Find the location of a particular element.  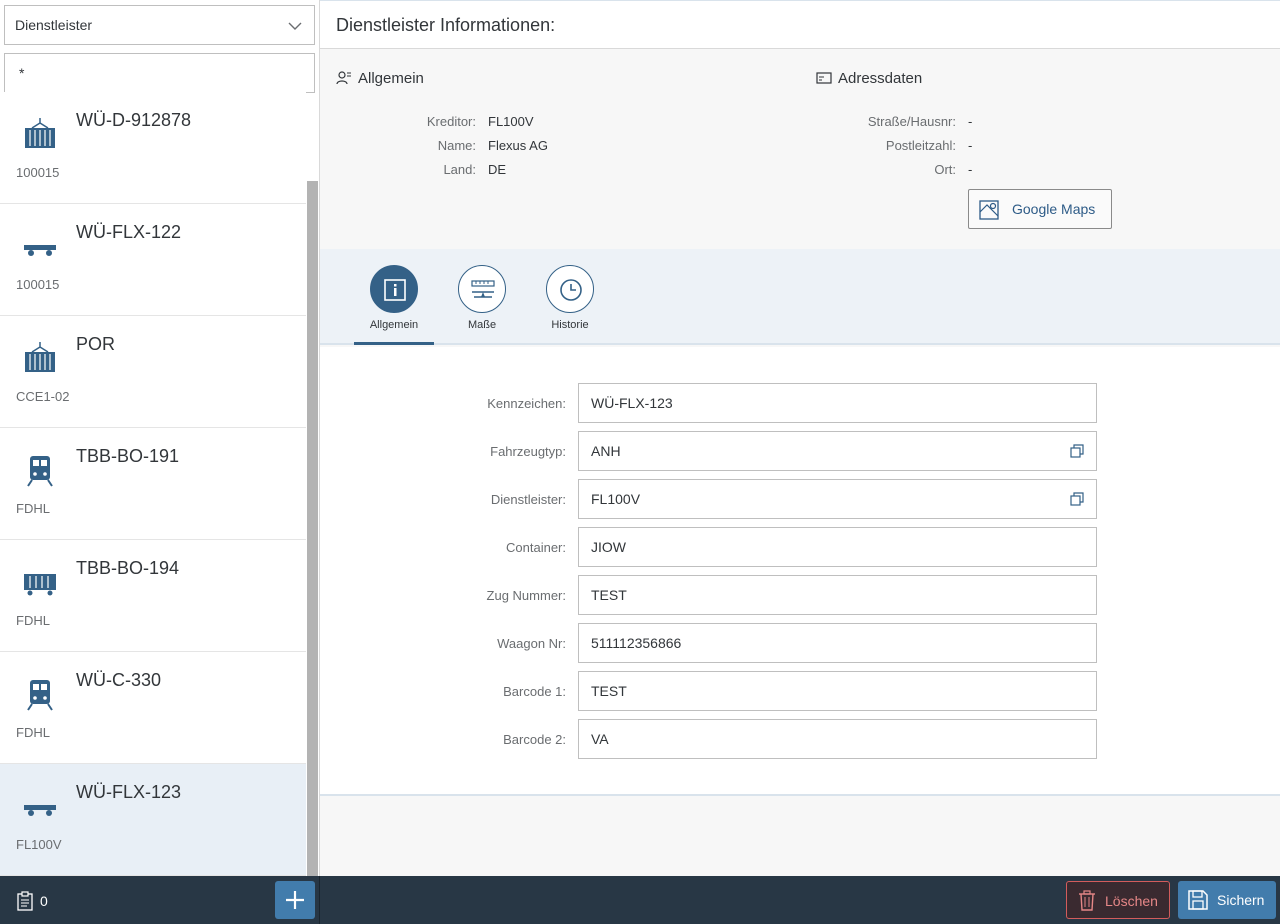

form-row-kennzeichen: Kennzeichen: is located at coordinates (800, 403).